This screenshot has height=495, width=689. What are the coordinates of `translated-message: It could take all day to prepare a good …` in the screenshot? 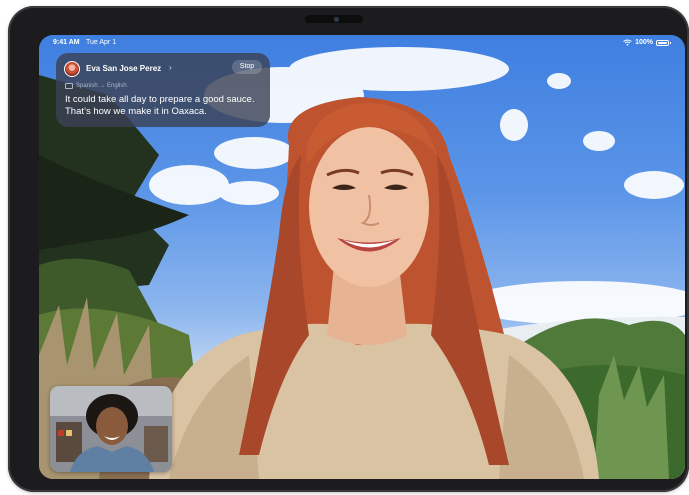 It's located at (160, 105).